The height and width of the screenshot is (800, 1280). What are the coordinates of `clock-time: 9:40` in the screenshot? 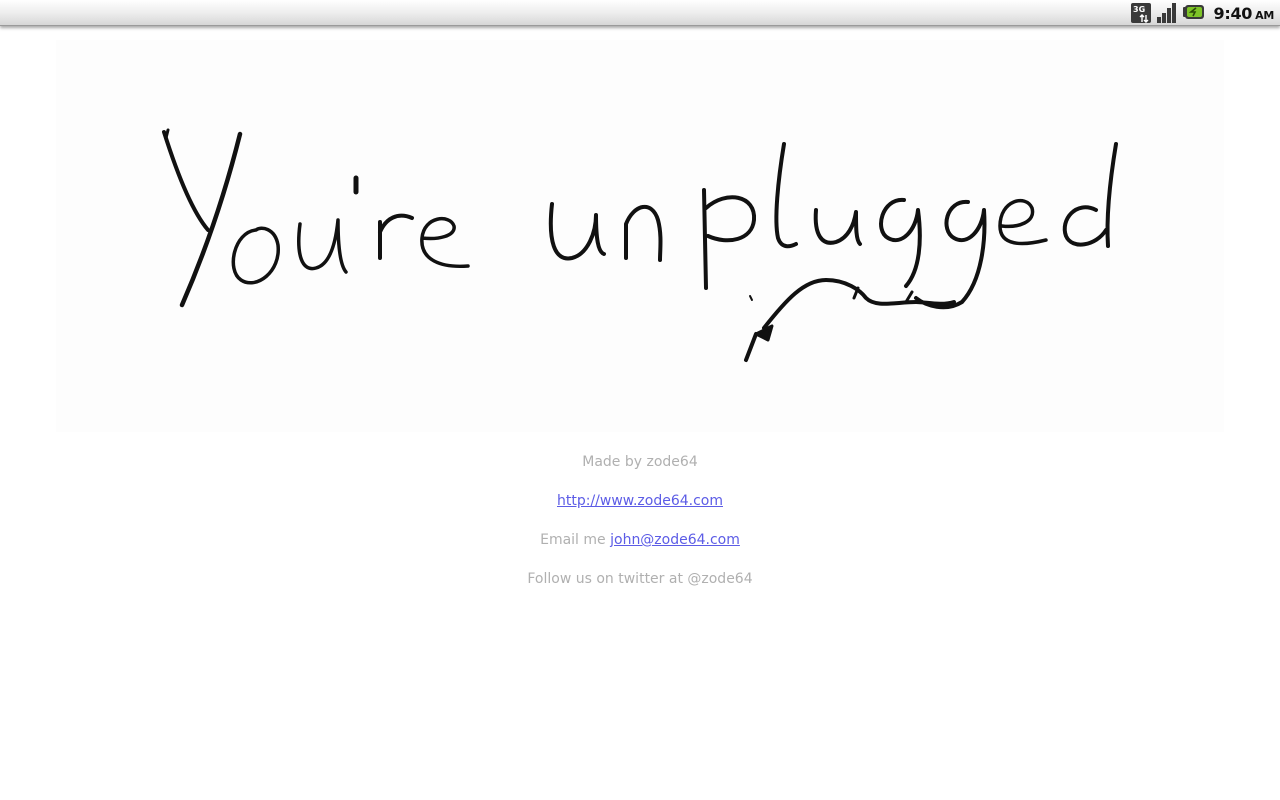 It's located at (1233, 13).